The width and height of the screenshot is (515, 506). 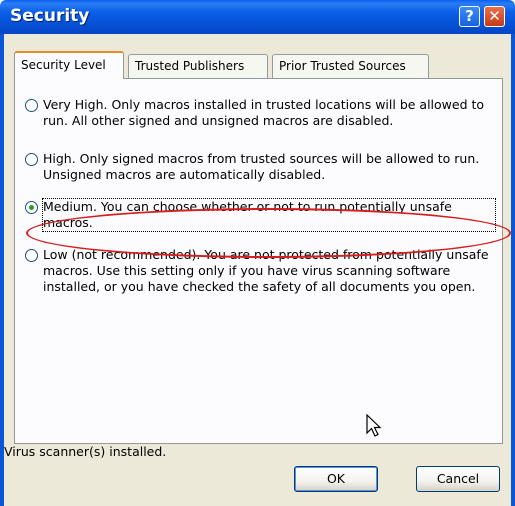 What do you see at coordinates (513, 270) in the screenshot?
I see `window-frame-right` at bounding box center [513, 270].